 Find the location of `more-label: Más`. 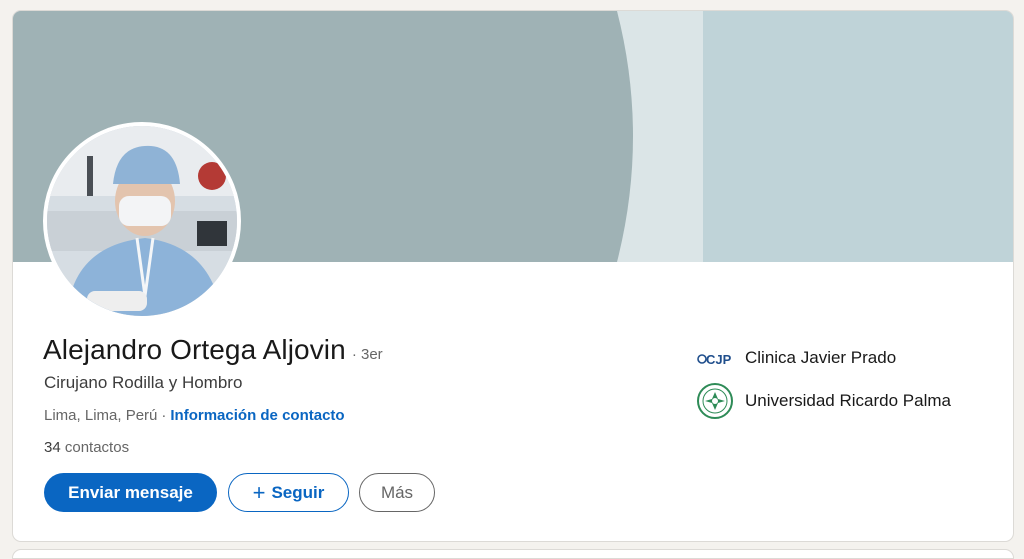

more-label: Más is located at coordinates (397, 492).